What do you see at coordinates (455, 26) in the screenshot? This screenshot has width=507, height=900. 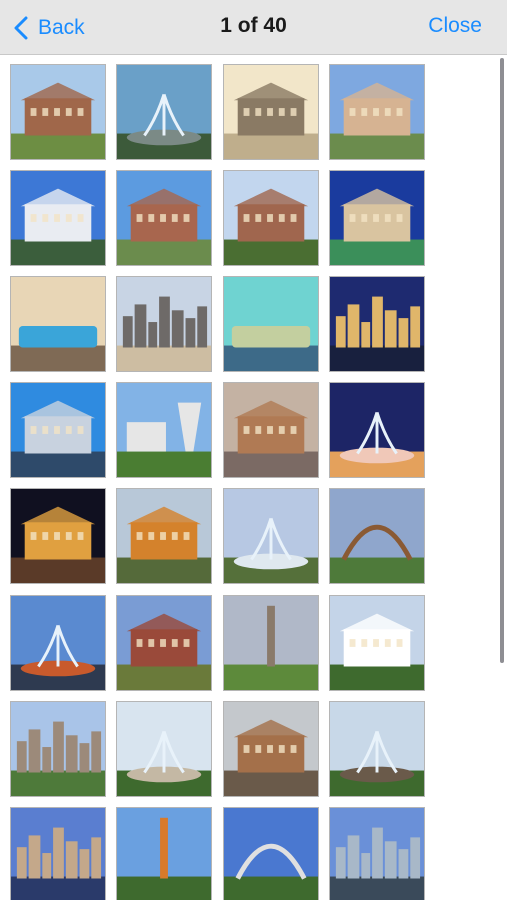 I see `close-button: Close` at bounding box center [455, 26].